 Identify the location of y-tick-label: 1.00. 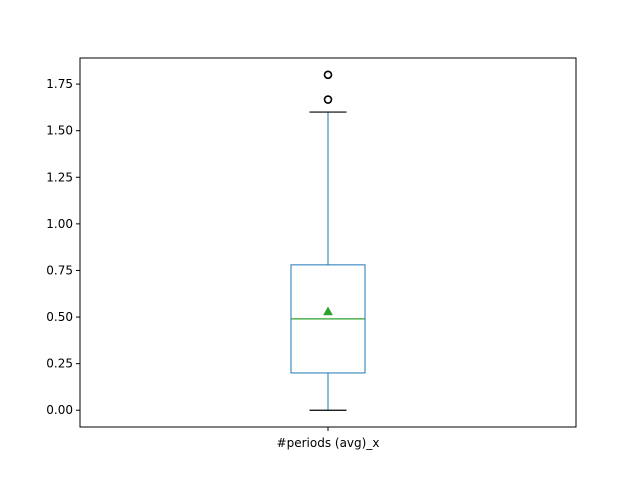
(59, 224).